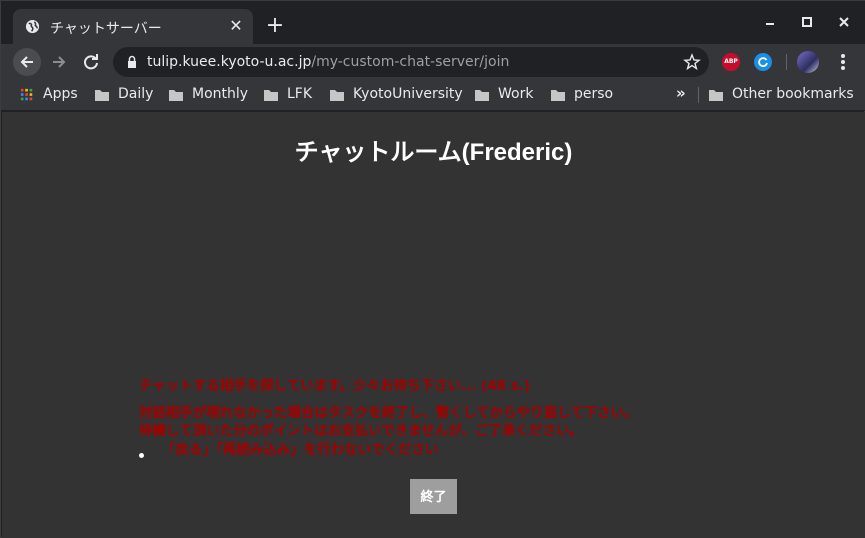 The height and width of the screenshot is (538, 865). Describe the element at coordinates (692, 62) in the screenshot. I see `star-icon` at that location.